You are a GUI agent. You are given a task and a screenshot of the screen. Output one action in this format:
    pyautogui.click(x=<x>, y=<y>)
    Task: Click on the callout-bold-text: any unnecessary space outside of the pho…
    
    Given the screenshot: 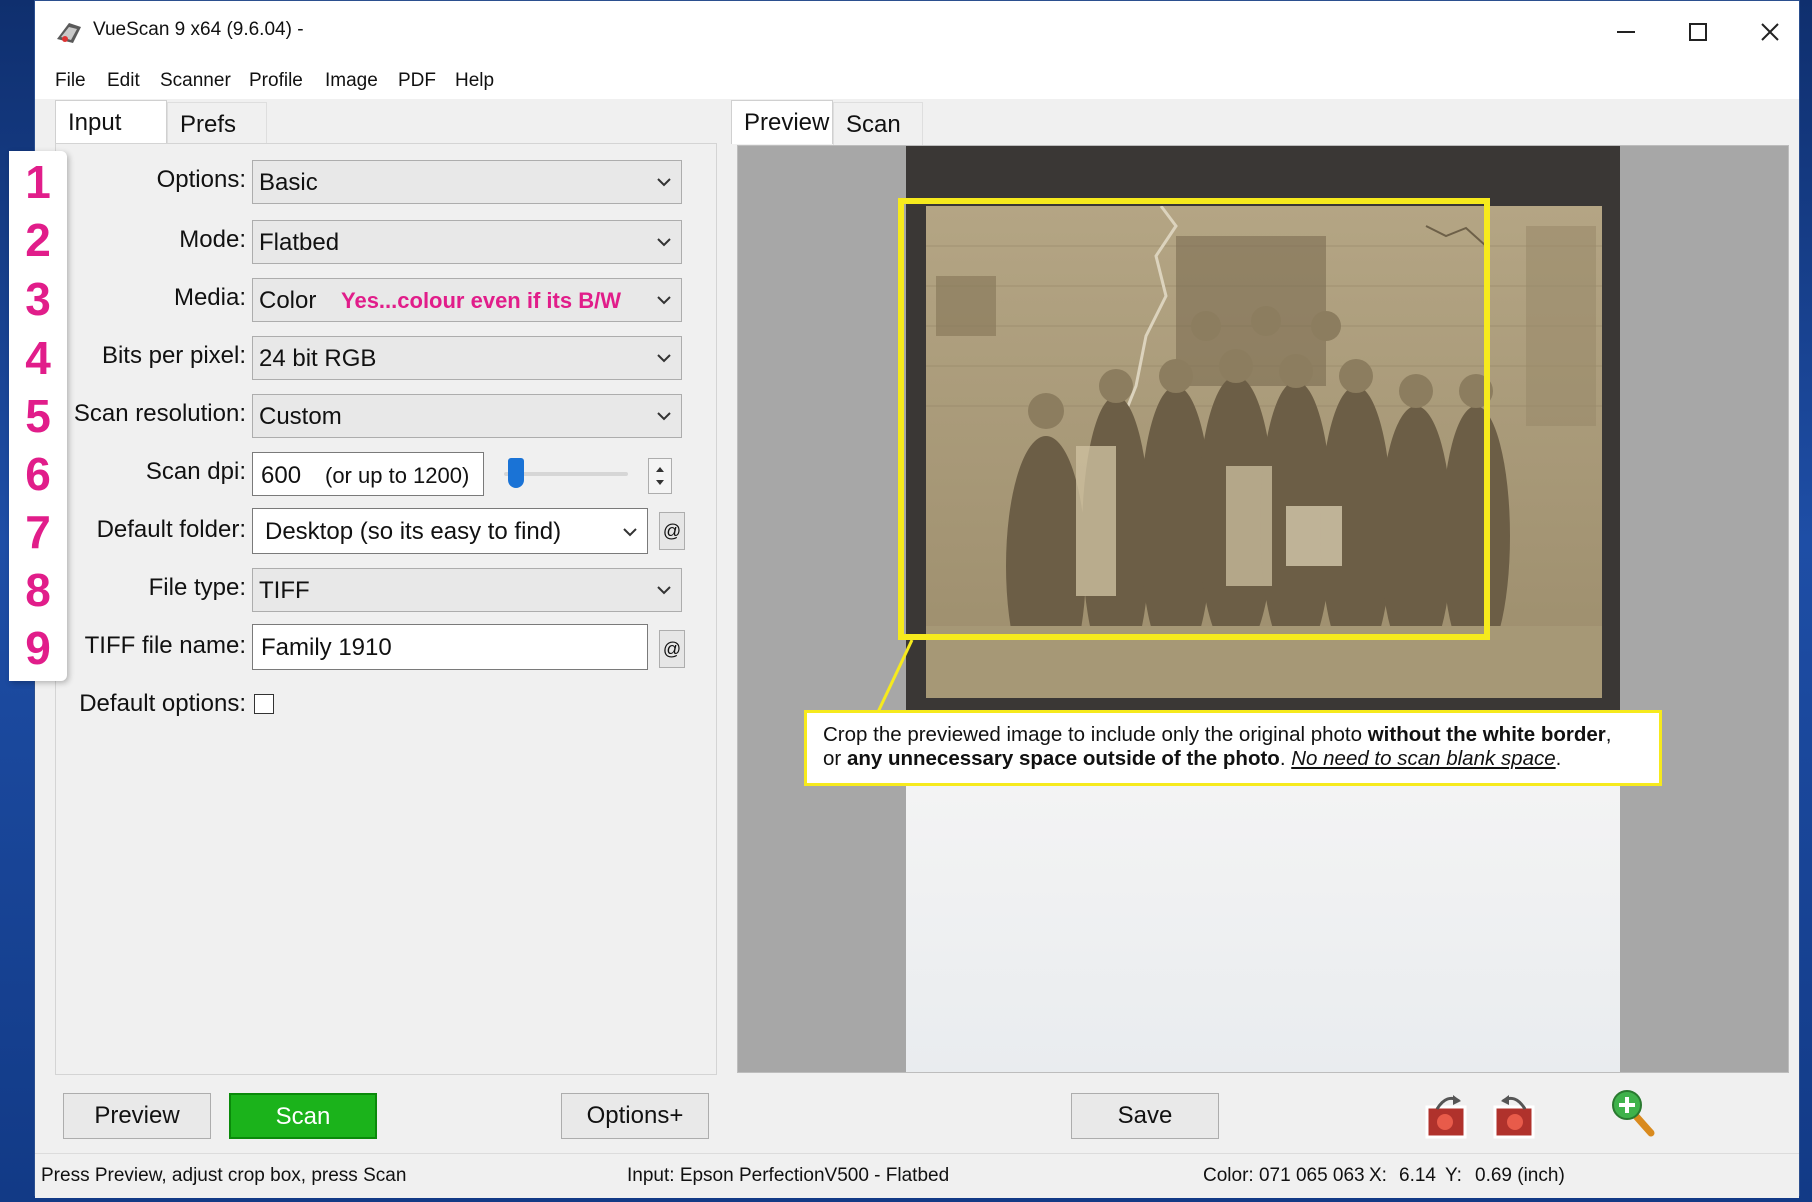 What is the action you would take?
    pyautogui.click(x=1063, y=758)
    